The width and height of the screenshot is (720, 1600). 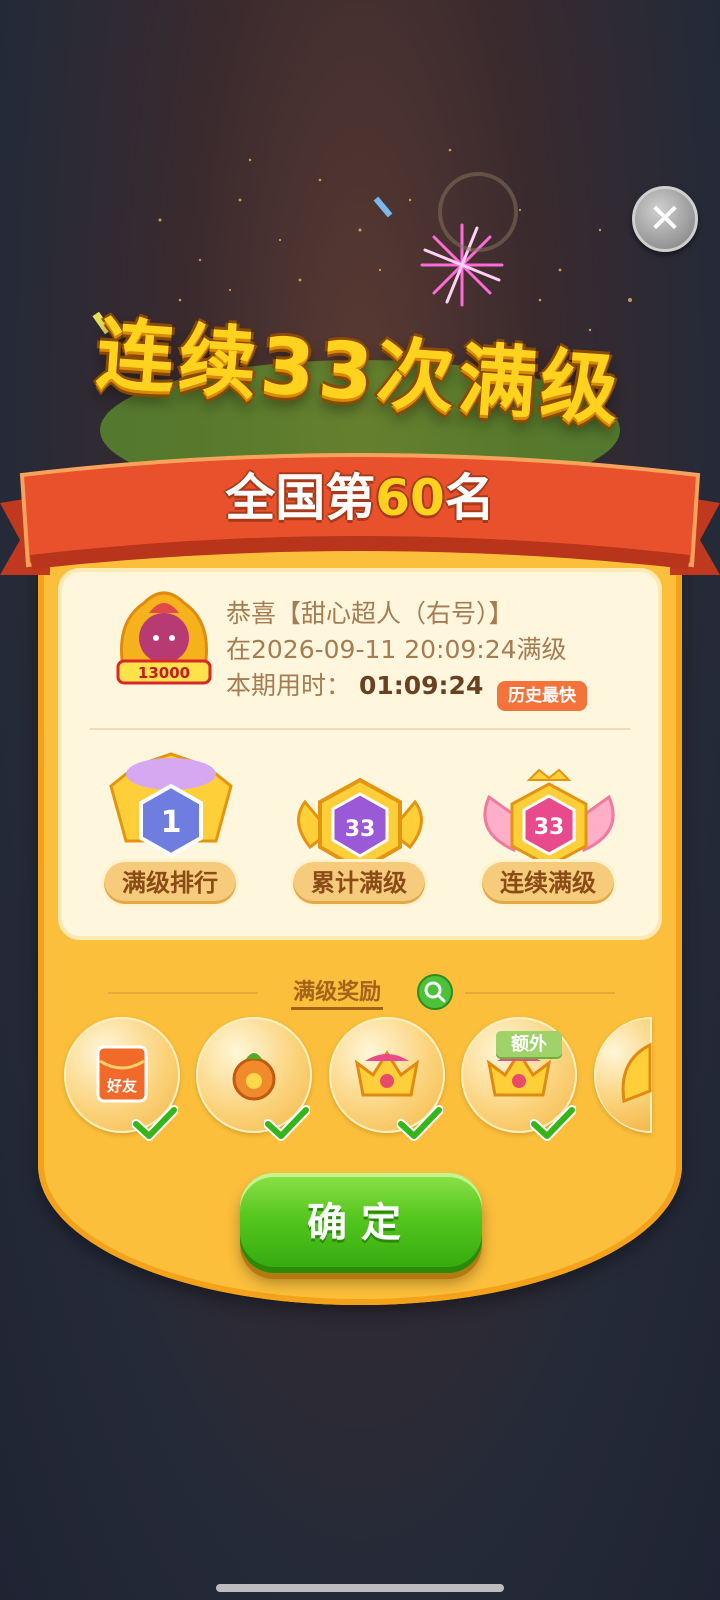 I want to click on reward-item-name: 好友, so click(x=121, y=1086).